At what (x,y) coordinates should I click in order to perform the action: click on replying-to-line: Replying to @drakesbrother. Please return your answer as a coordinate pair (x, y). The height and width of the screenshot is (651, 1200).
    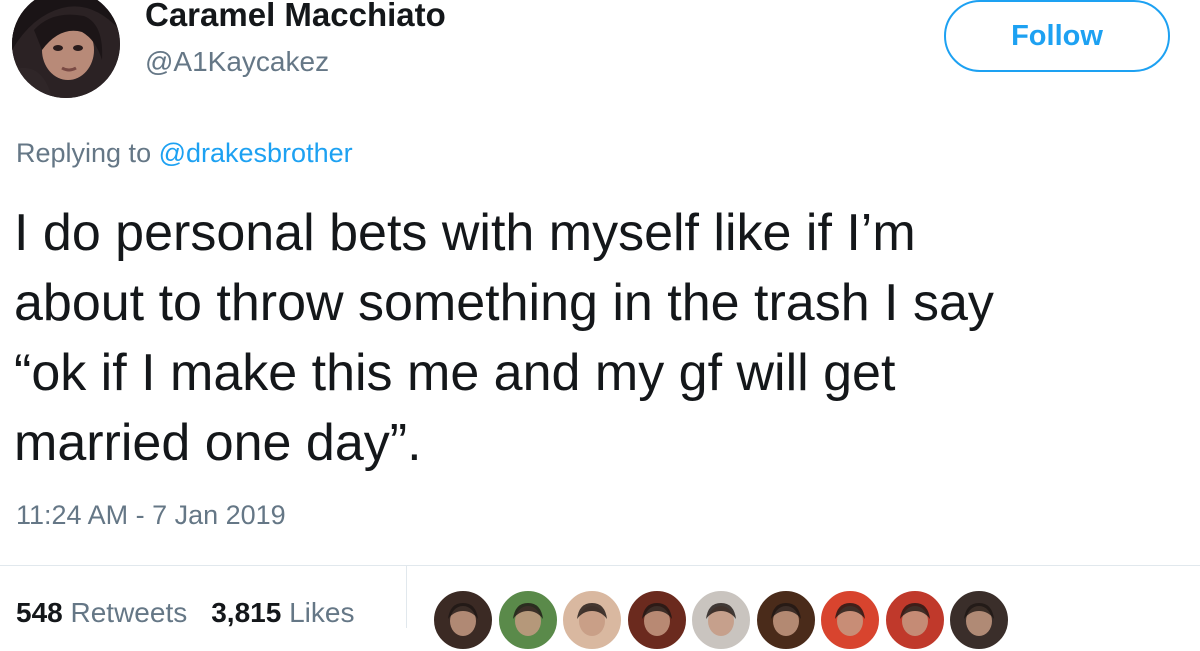
    Looking at the image, I should click on (184, 153).